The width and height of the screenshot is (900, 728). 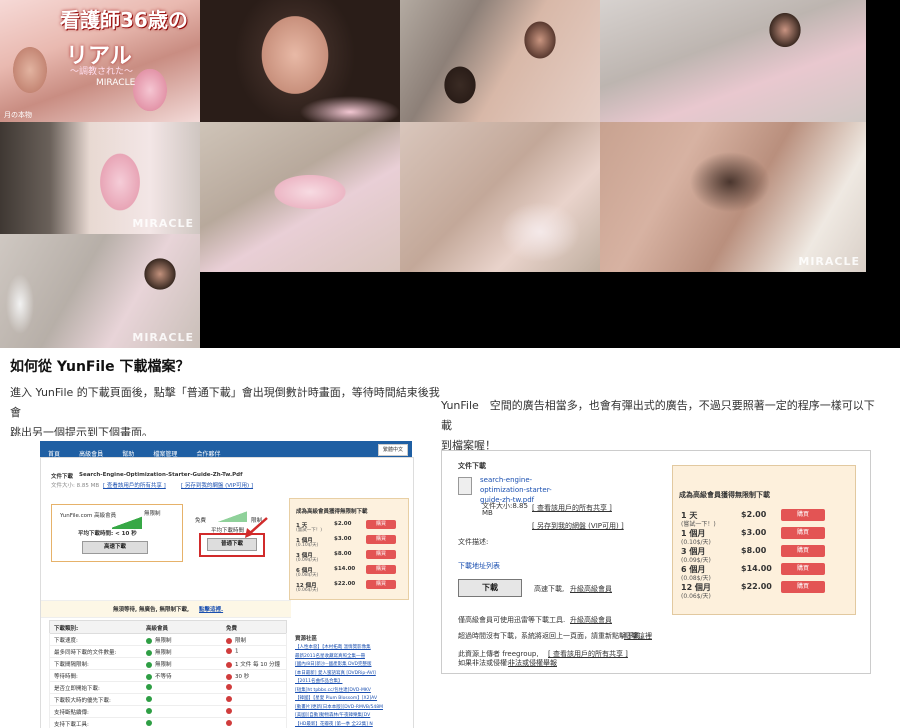 I want to click on hot-item-link: 【韓國】【星愛 Plum Blossom】[X2]AV, so click(x=336, y=698).